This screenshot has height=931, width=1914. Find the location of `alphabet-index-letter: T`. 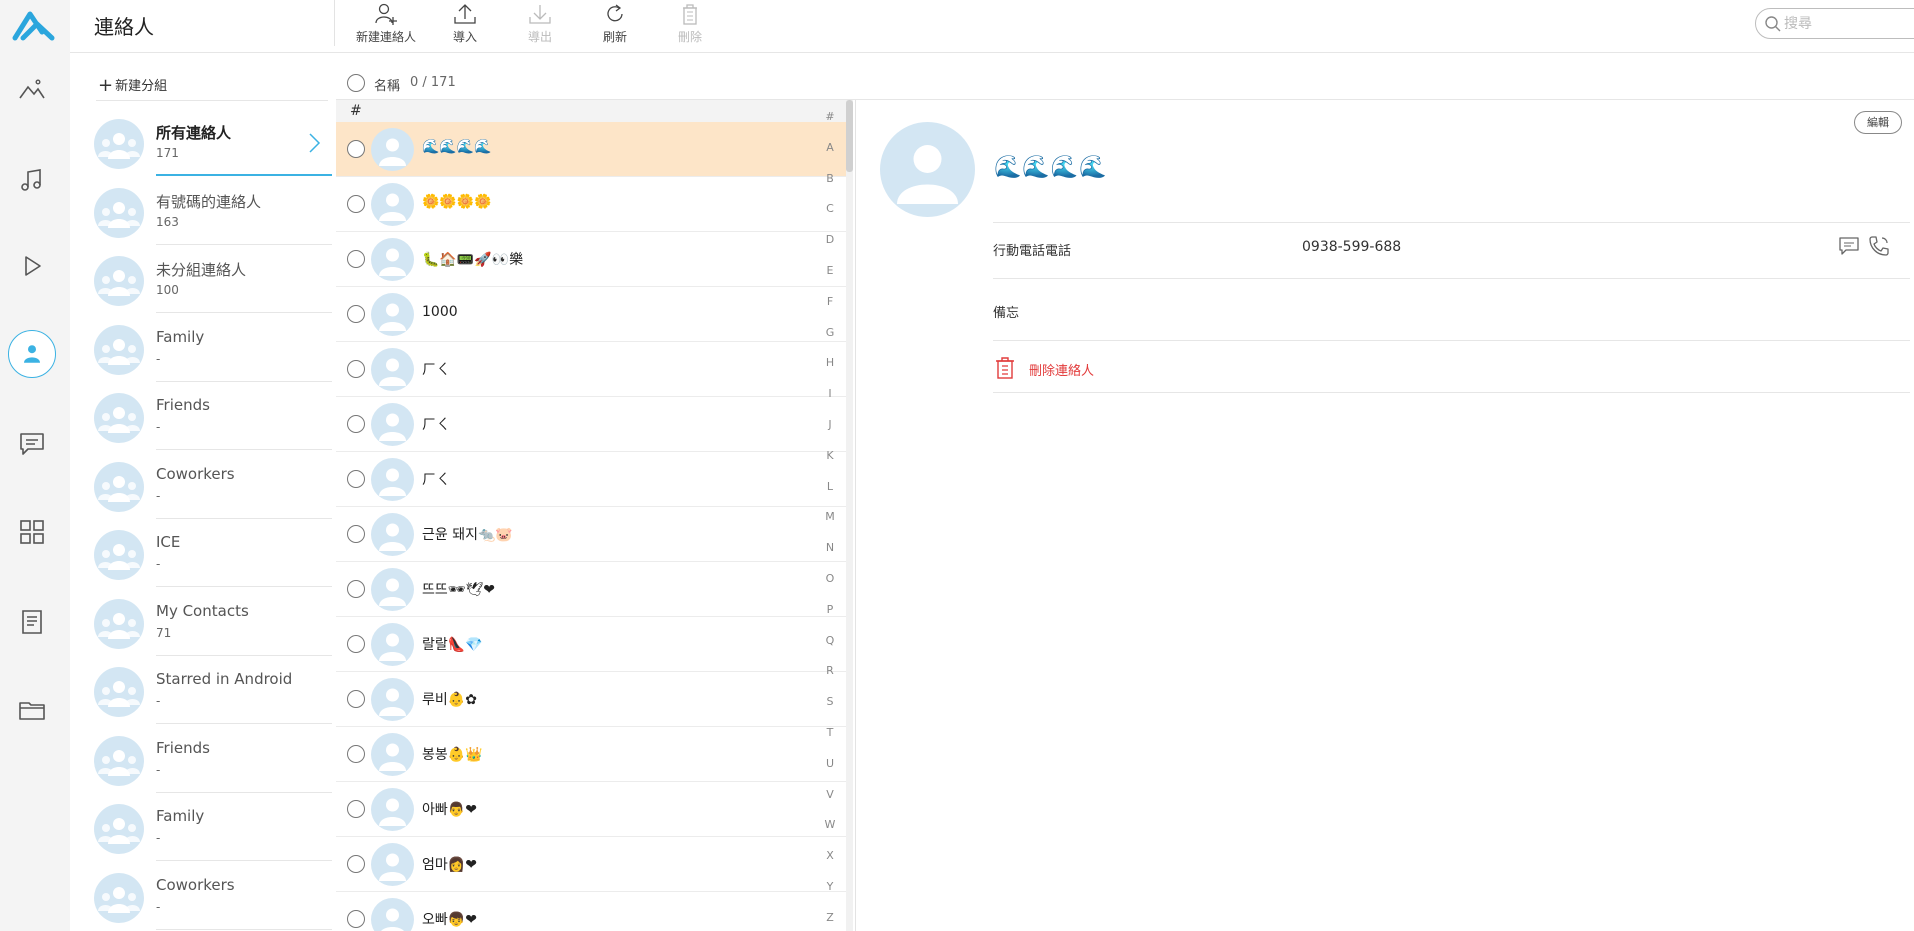

alphabet-index-letter: T is located at coordinates (830, 732).